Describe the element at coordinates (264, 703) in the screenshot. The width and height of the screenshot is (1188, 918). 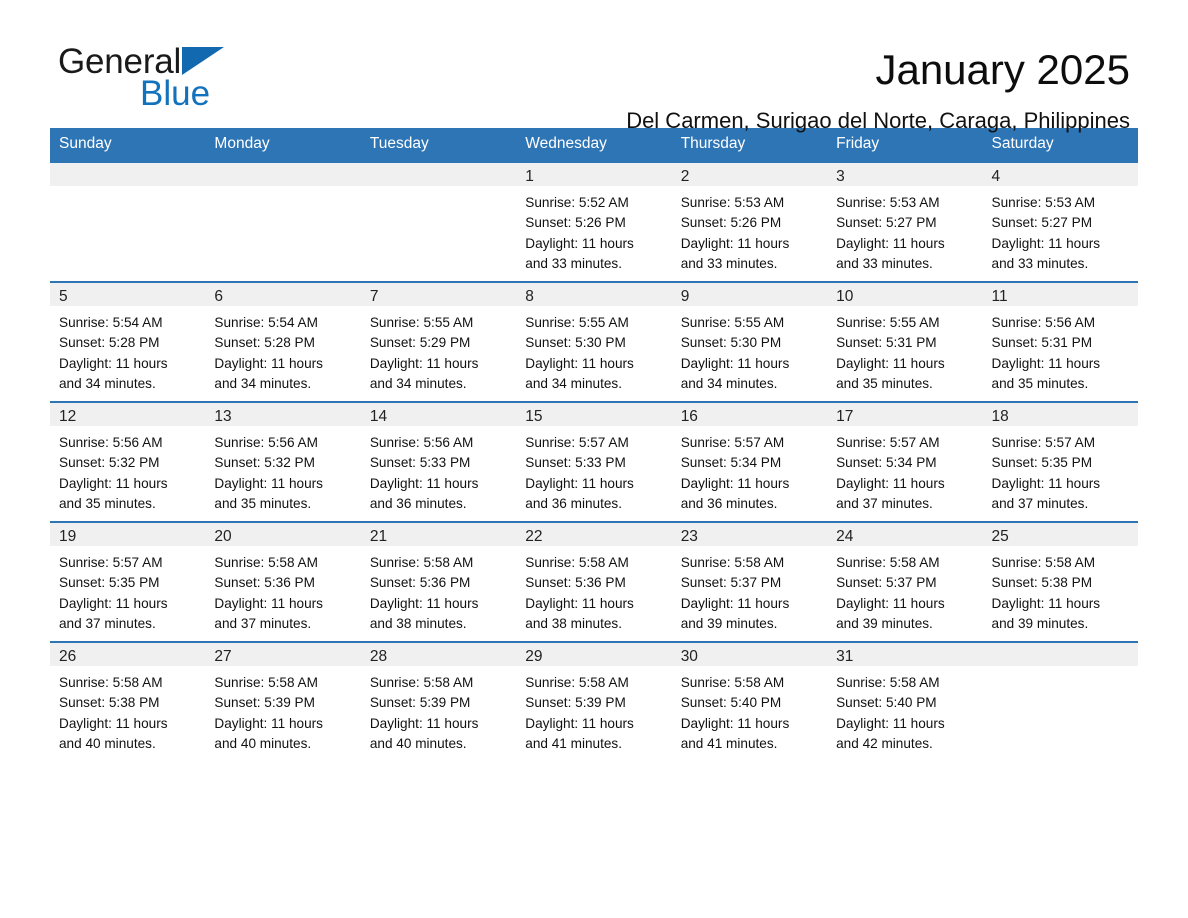
I see `day-detail-sunset: Sunset: 5:39 PM` at that location.